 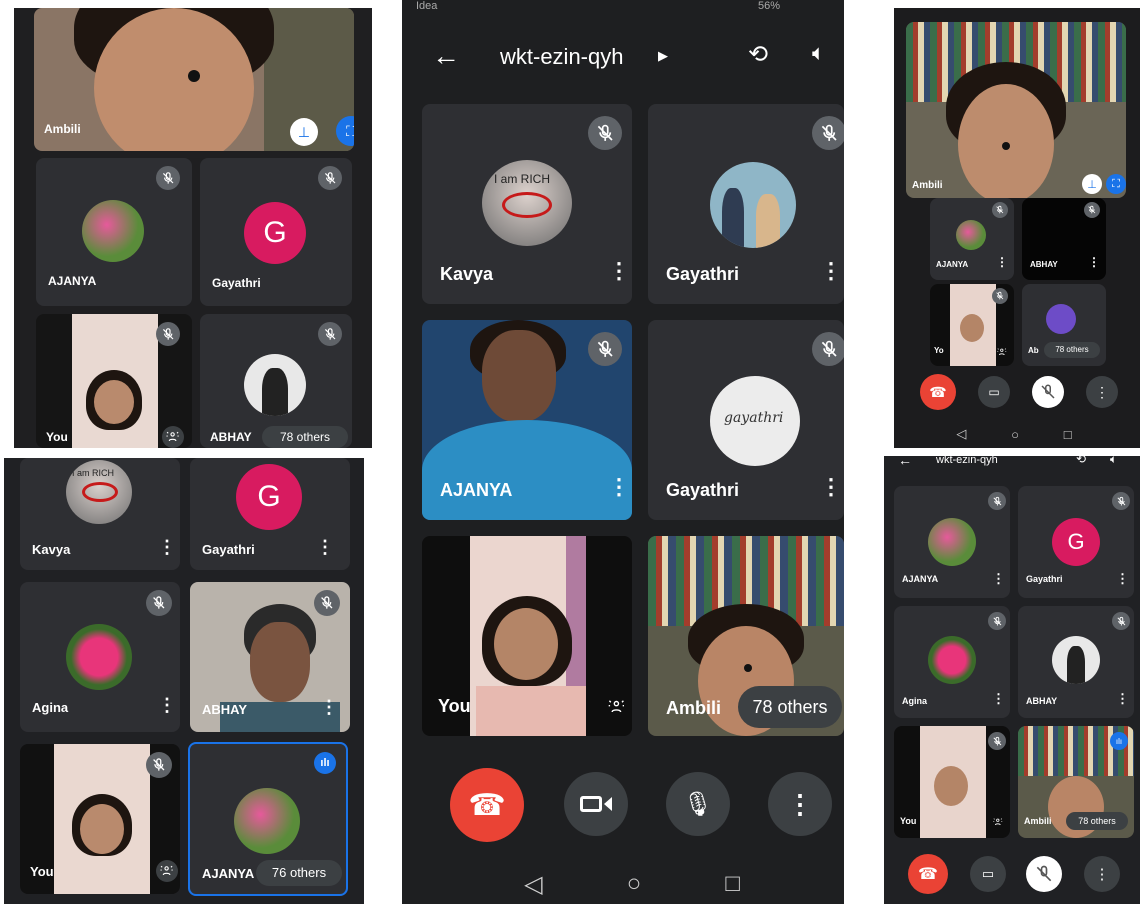 I want to click on tile-ajanya: AJANYA, so click(x=114, y=232).